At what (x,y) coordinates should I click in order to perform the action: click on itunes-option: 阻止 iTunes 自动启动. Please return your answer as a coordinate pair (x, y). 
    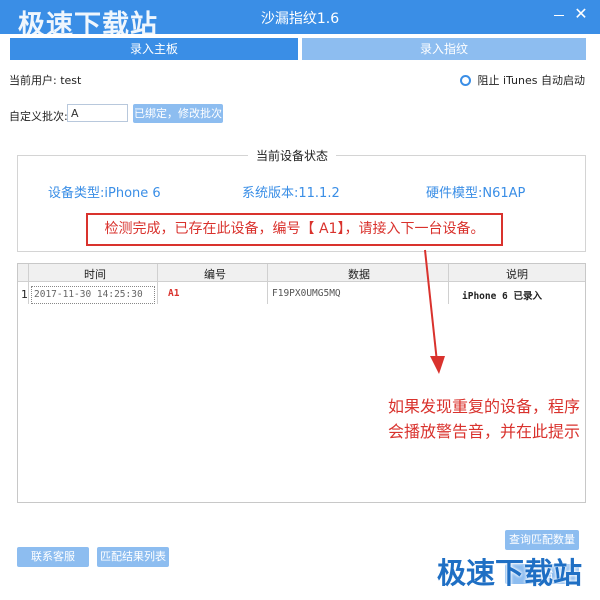
    Looking at the image, I should click on (522, 80).